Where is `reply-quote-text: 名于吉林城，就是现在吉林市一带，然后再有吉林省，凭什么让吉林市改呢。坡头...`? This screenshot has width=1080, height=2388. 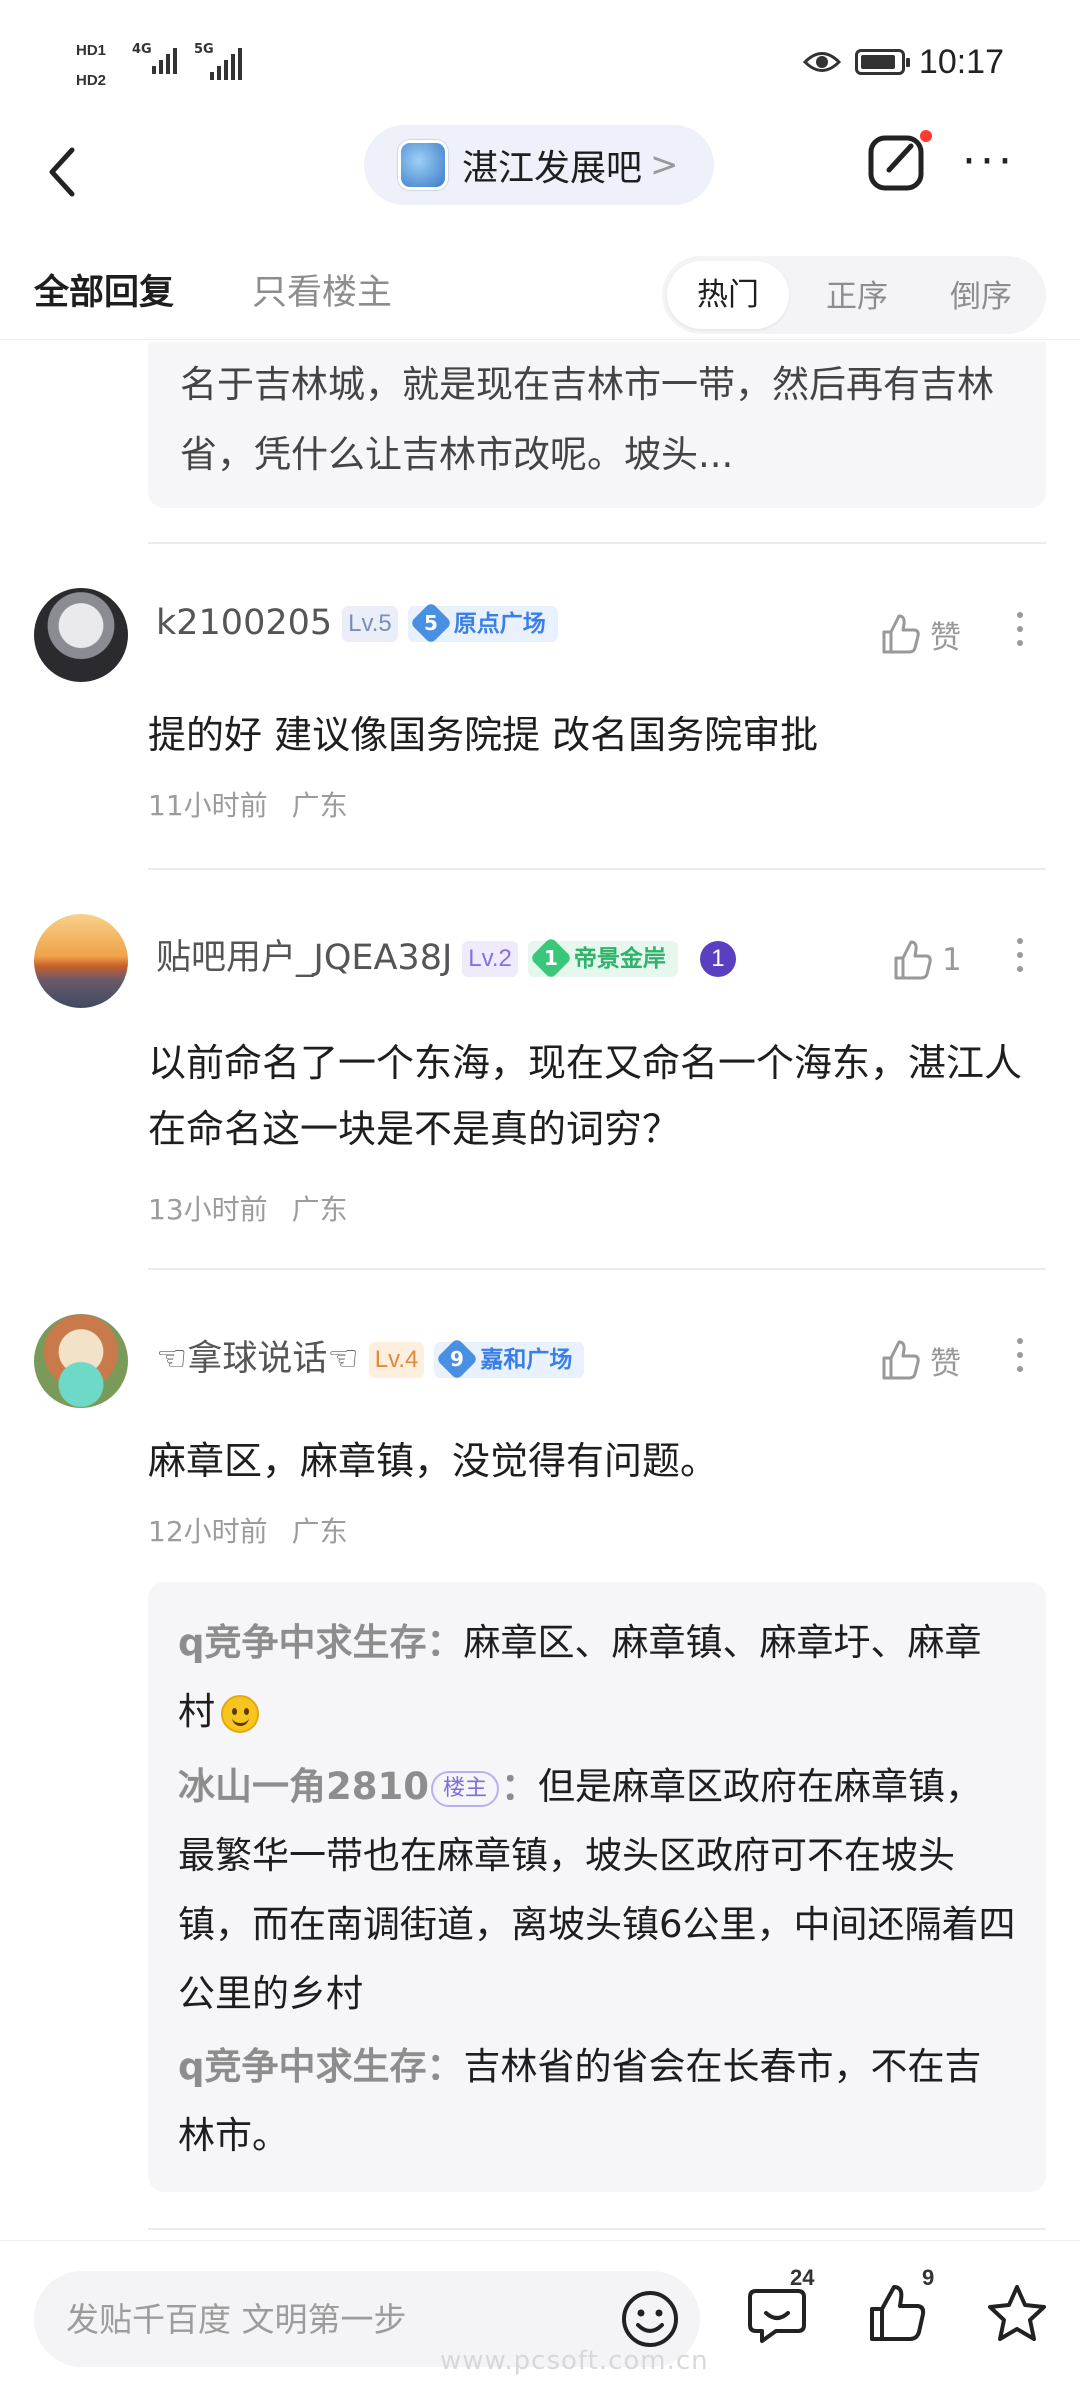
reply-quote-text: 名于吉林城，就是现在吉林市一带，然后再有吉林省，凭什么让吉林市改呢。坡头... is located at coordinates (587, 419).